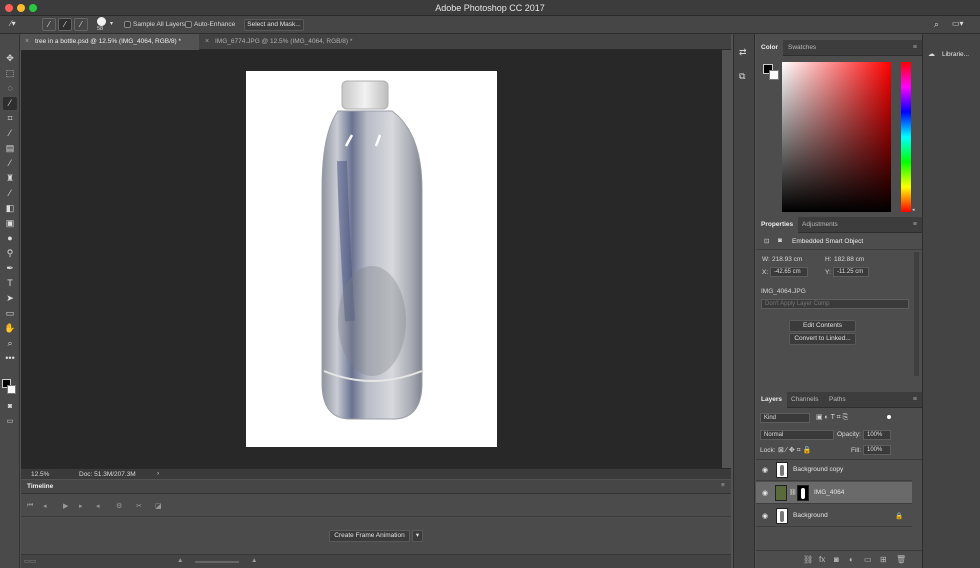  What do you see at coordinates (851, 559) in the screenshot?
I see `adjustment-layer-icon: ◐` at bounding box center [851, 559].